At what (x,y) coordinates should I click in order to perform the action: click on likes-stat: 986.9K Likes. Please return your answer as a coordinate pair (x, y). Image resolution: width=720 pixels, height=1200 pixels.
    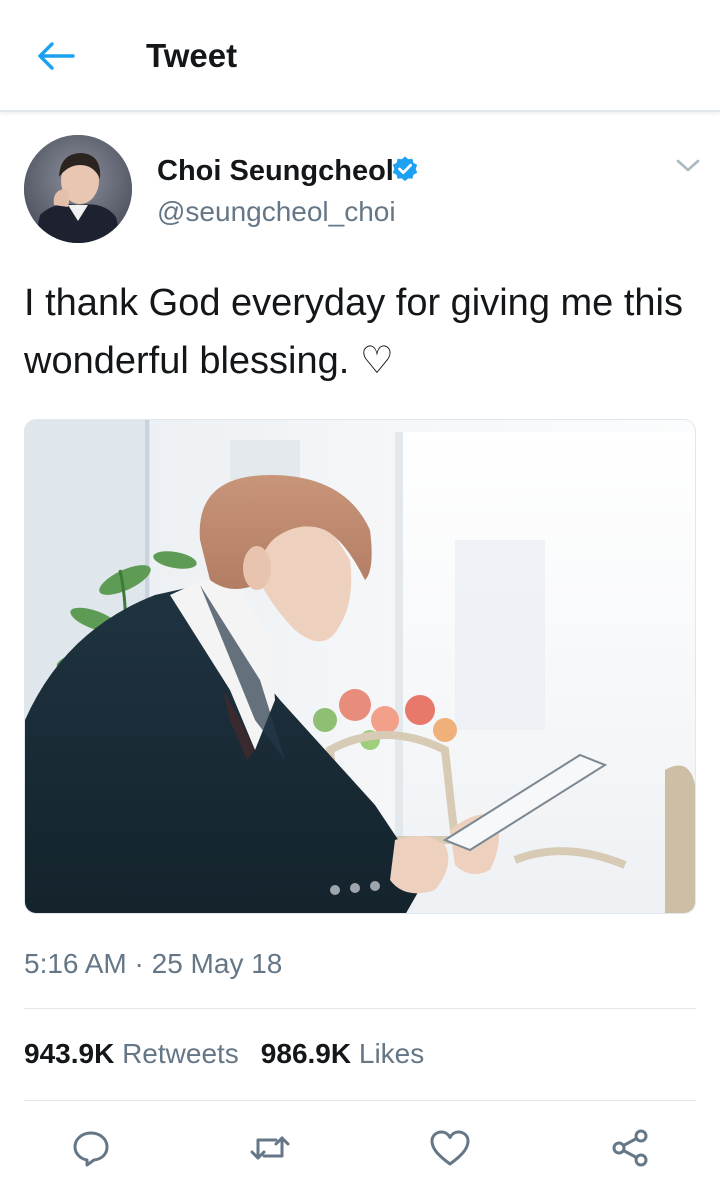
    Looking at the image, I should click on (342, 1053).